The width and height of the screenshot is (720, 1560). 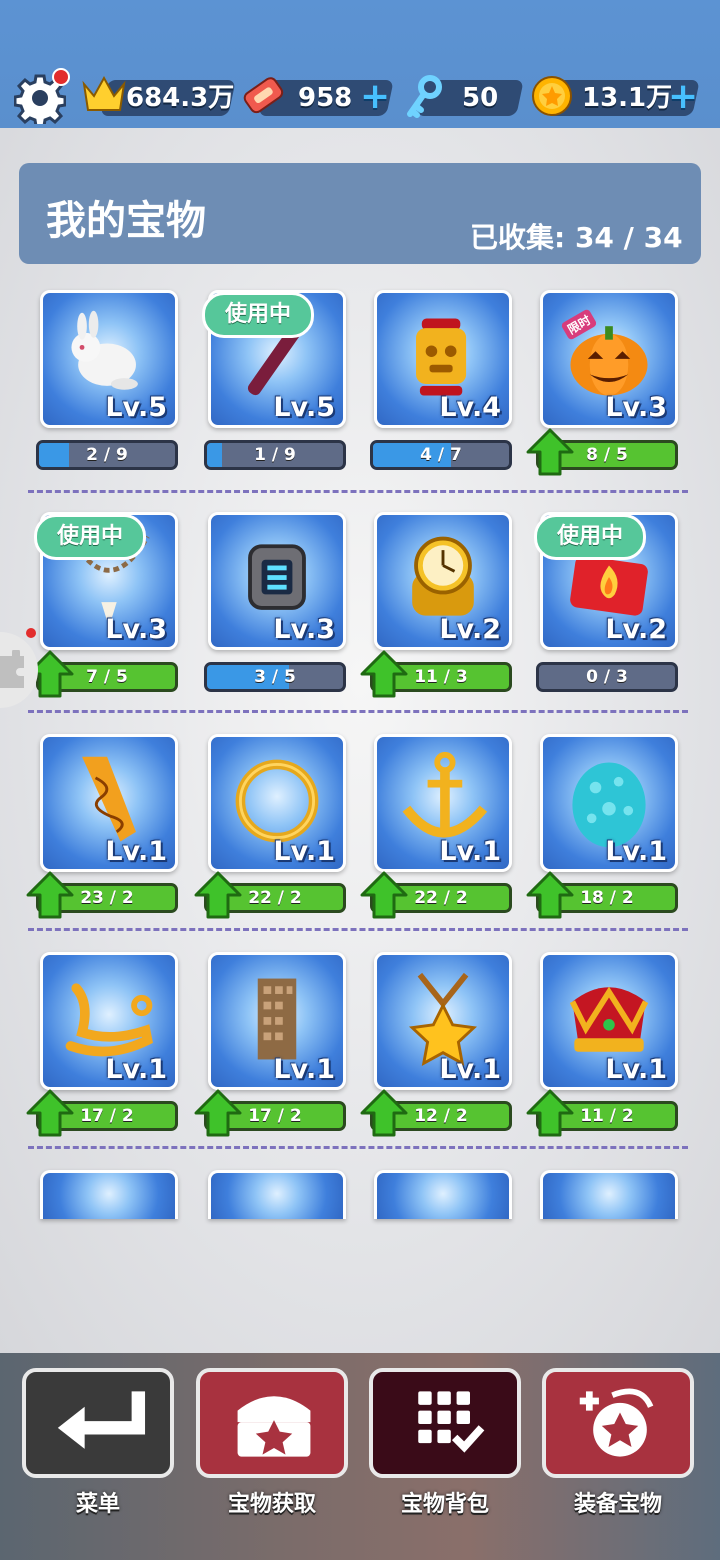 What do you see at coordinates (609, 803) in the screenshot?
I see `treasure-card-spotted-egg: Lv.1` at bounding box center [609, 803].